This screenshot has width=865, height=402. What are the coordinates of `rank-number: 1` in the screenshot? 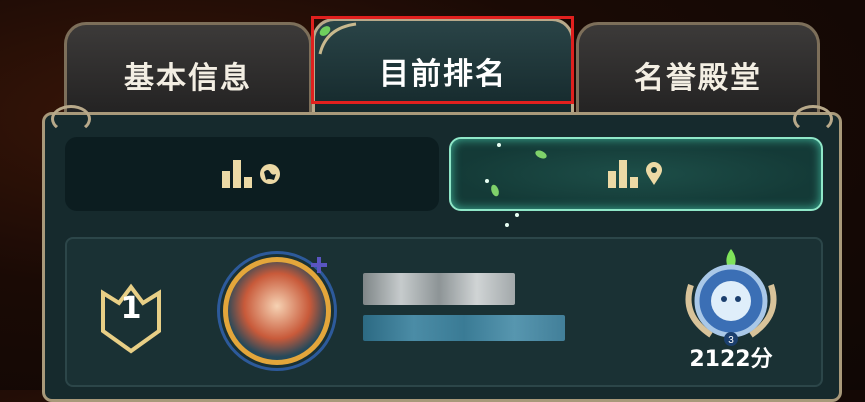 It's located at (131, 308).